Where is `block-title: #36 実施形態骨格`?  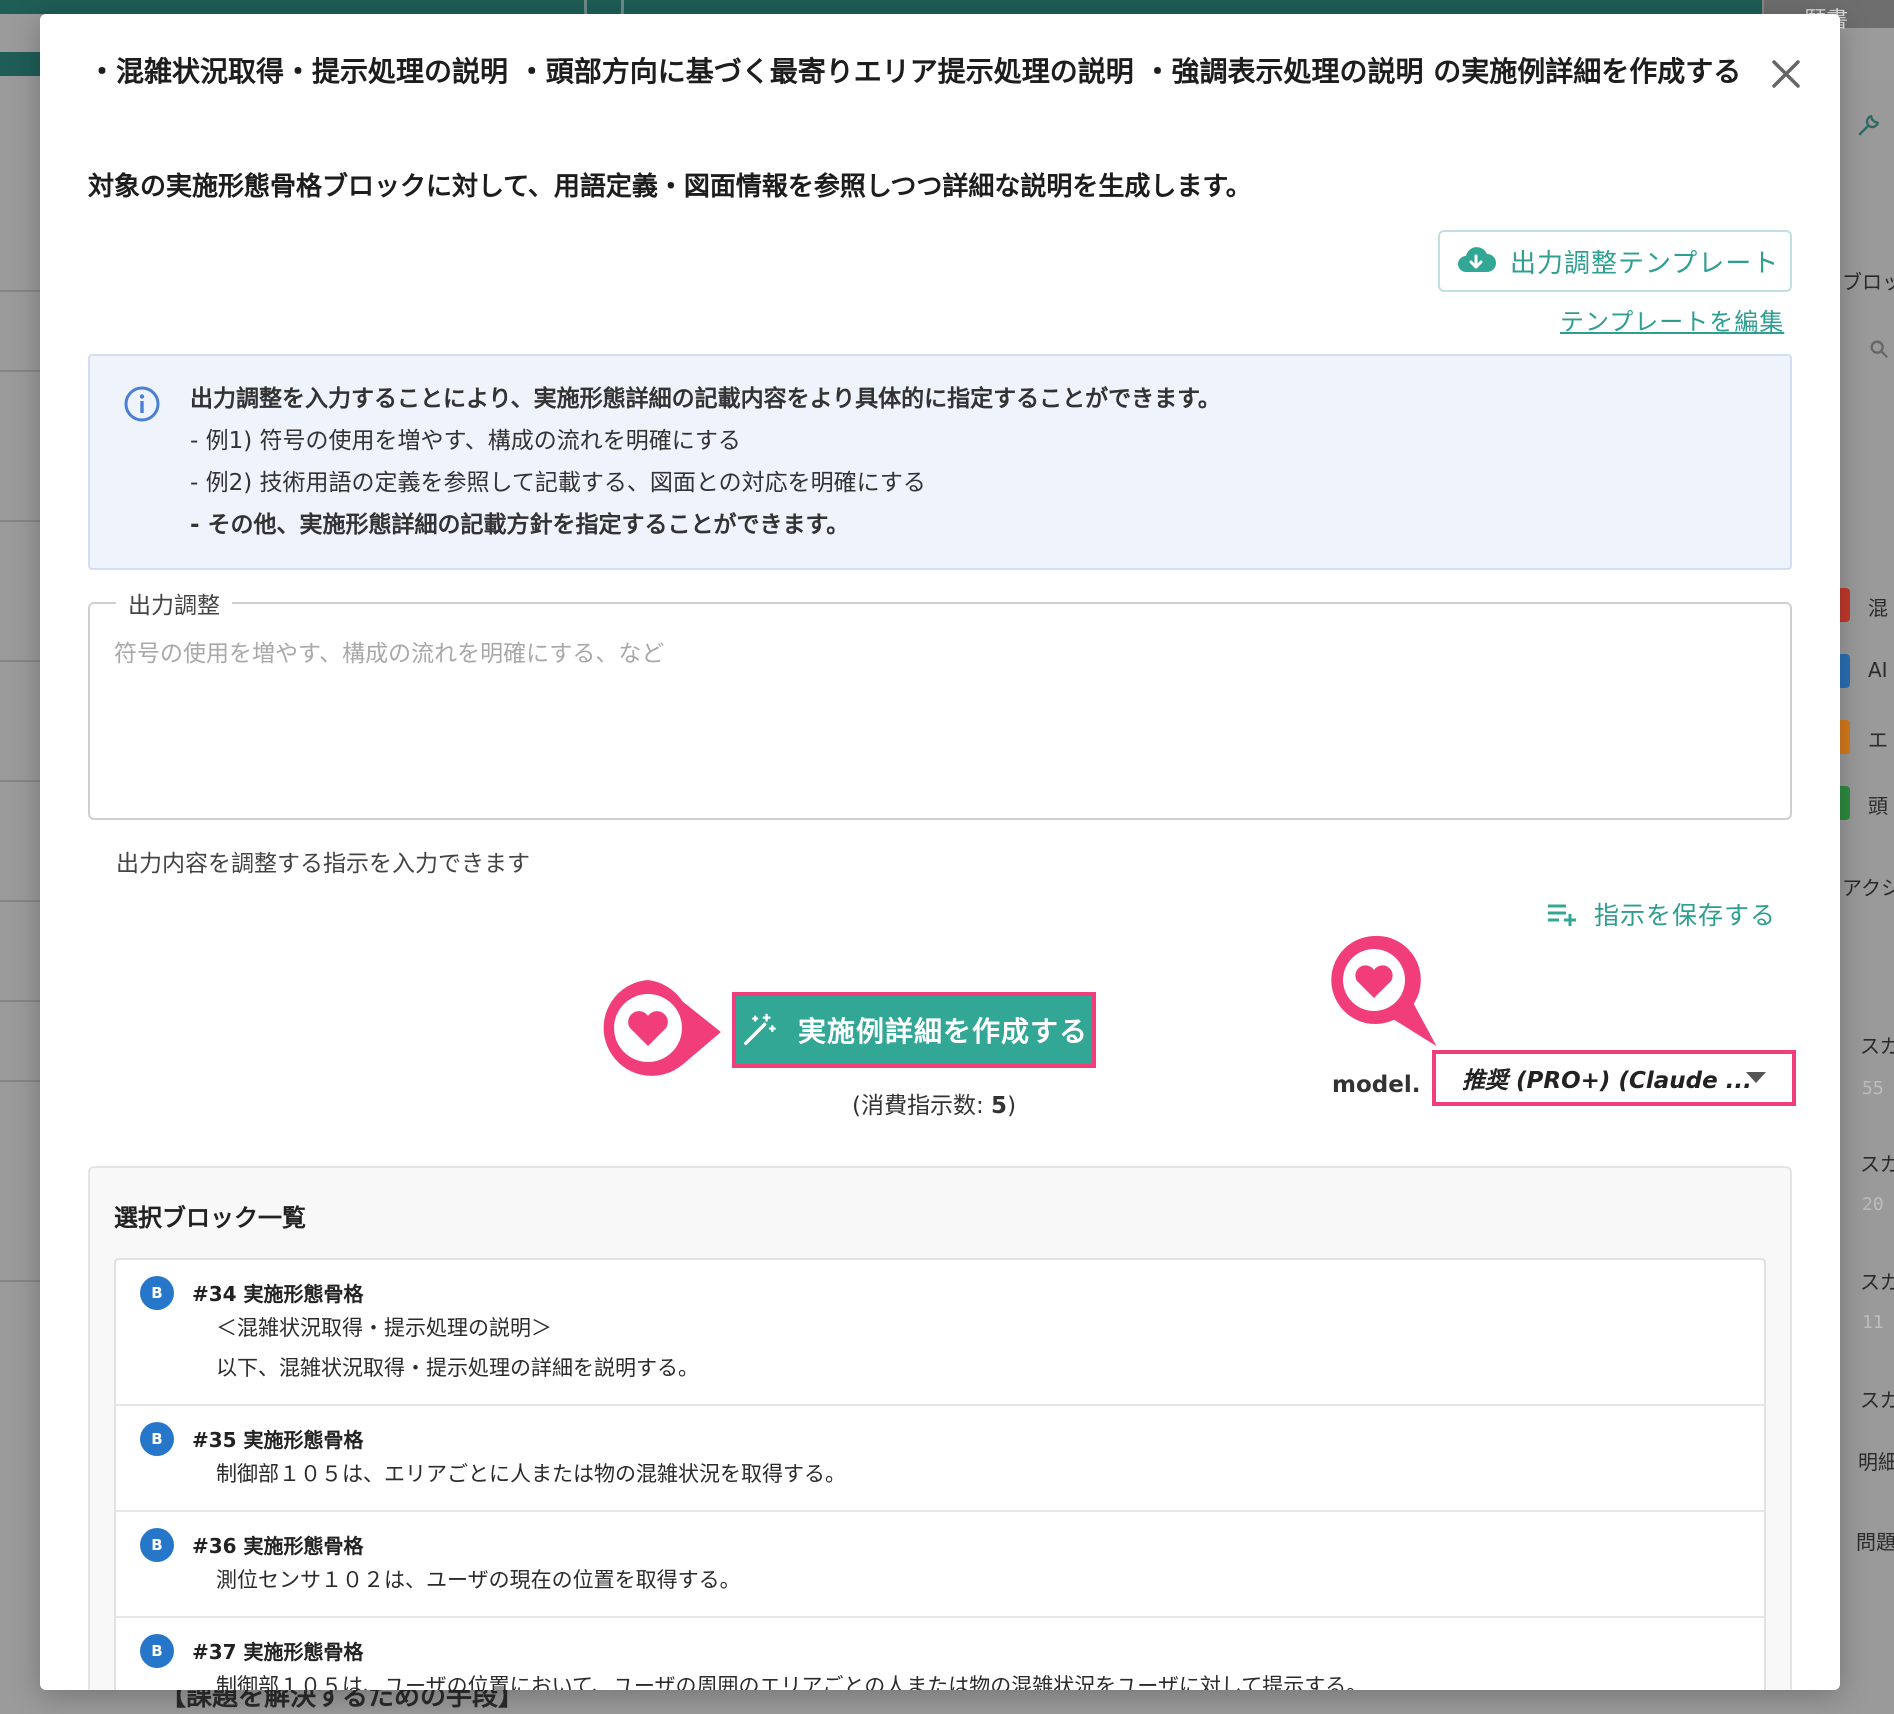 block-title: #36 実施形態骨格 is located at coordinates (278, 1546).